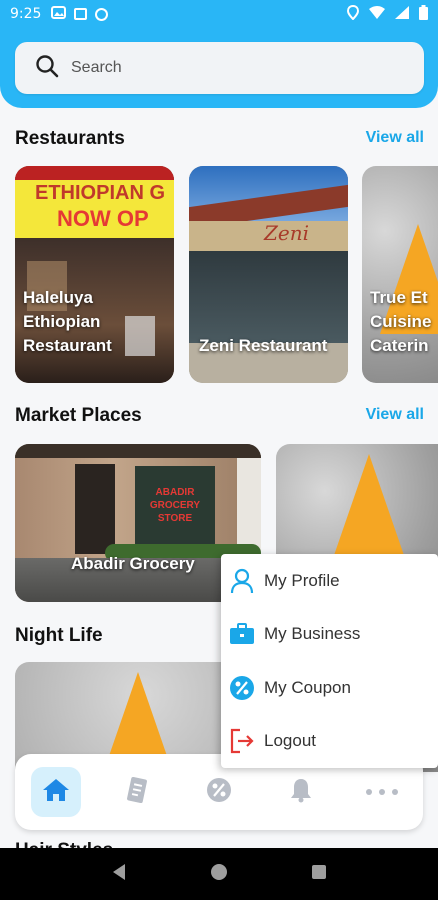 The width and height of the screenshot is (438, 900). I want to click on menu-item-my-business: My Business, so click(329, 635).